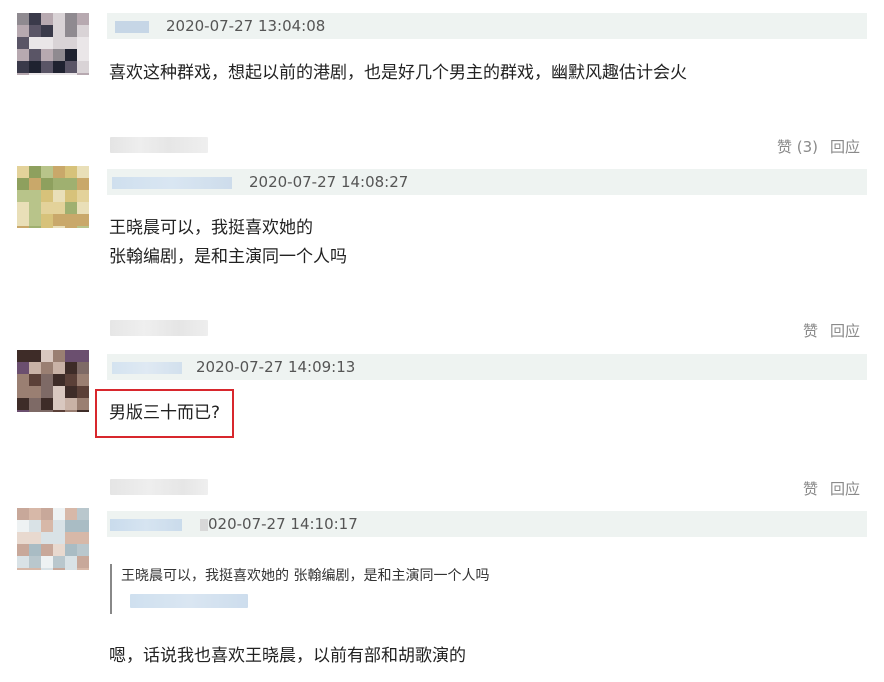  I want to click on quoted-text: 王晓晨可以，我挺喜欢她的 张翰编剧，是和主演同一个人吗, so click(305, 576).